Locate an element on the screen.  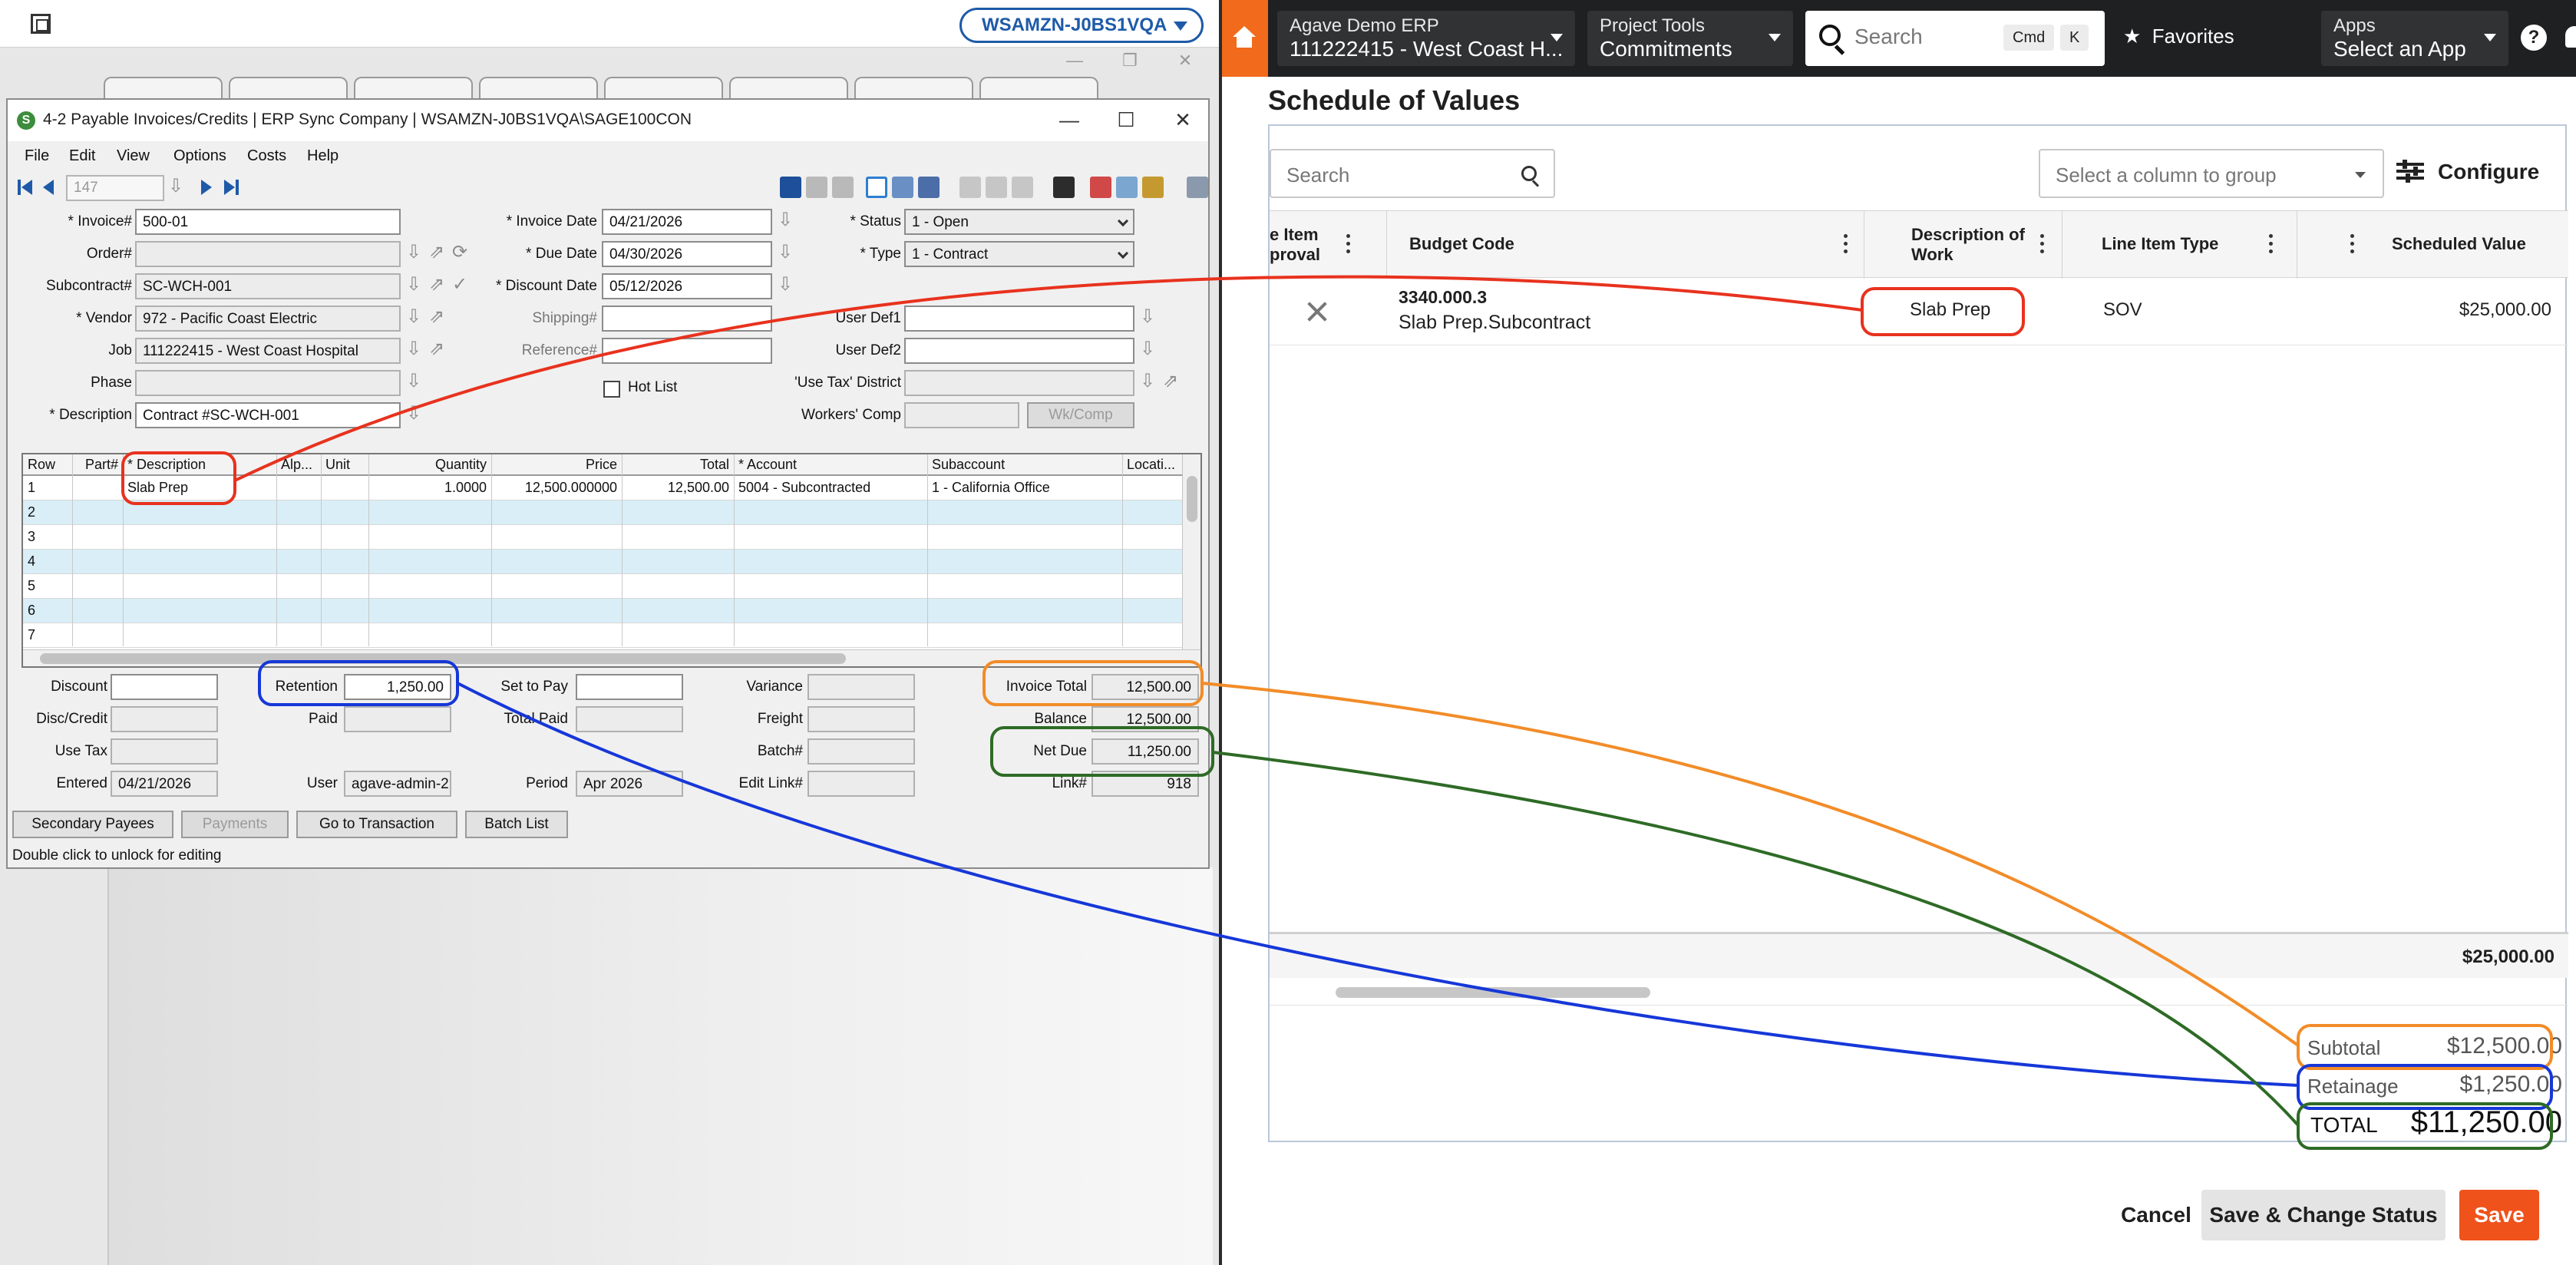
order-number-field is located at coordinates (268, 254).